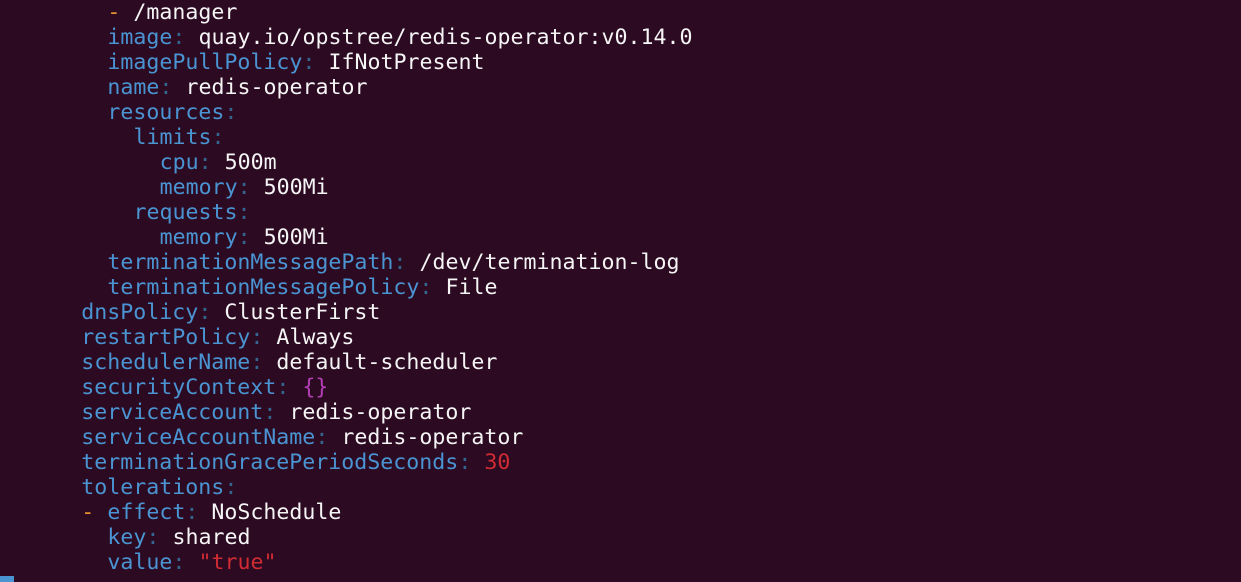  I want to click on yaml-key: securityContext, so click(179, 387).